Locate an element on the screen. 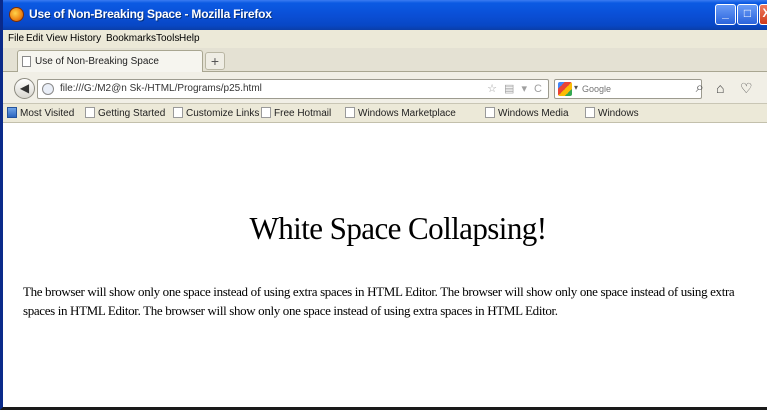  menu-bookmarks: Bookmarks is located at coordinates (131, 38).